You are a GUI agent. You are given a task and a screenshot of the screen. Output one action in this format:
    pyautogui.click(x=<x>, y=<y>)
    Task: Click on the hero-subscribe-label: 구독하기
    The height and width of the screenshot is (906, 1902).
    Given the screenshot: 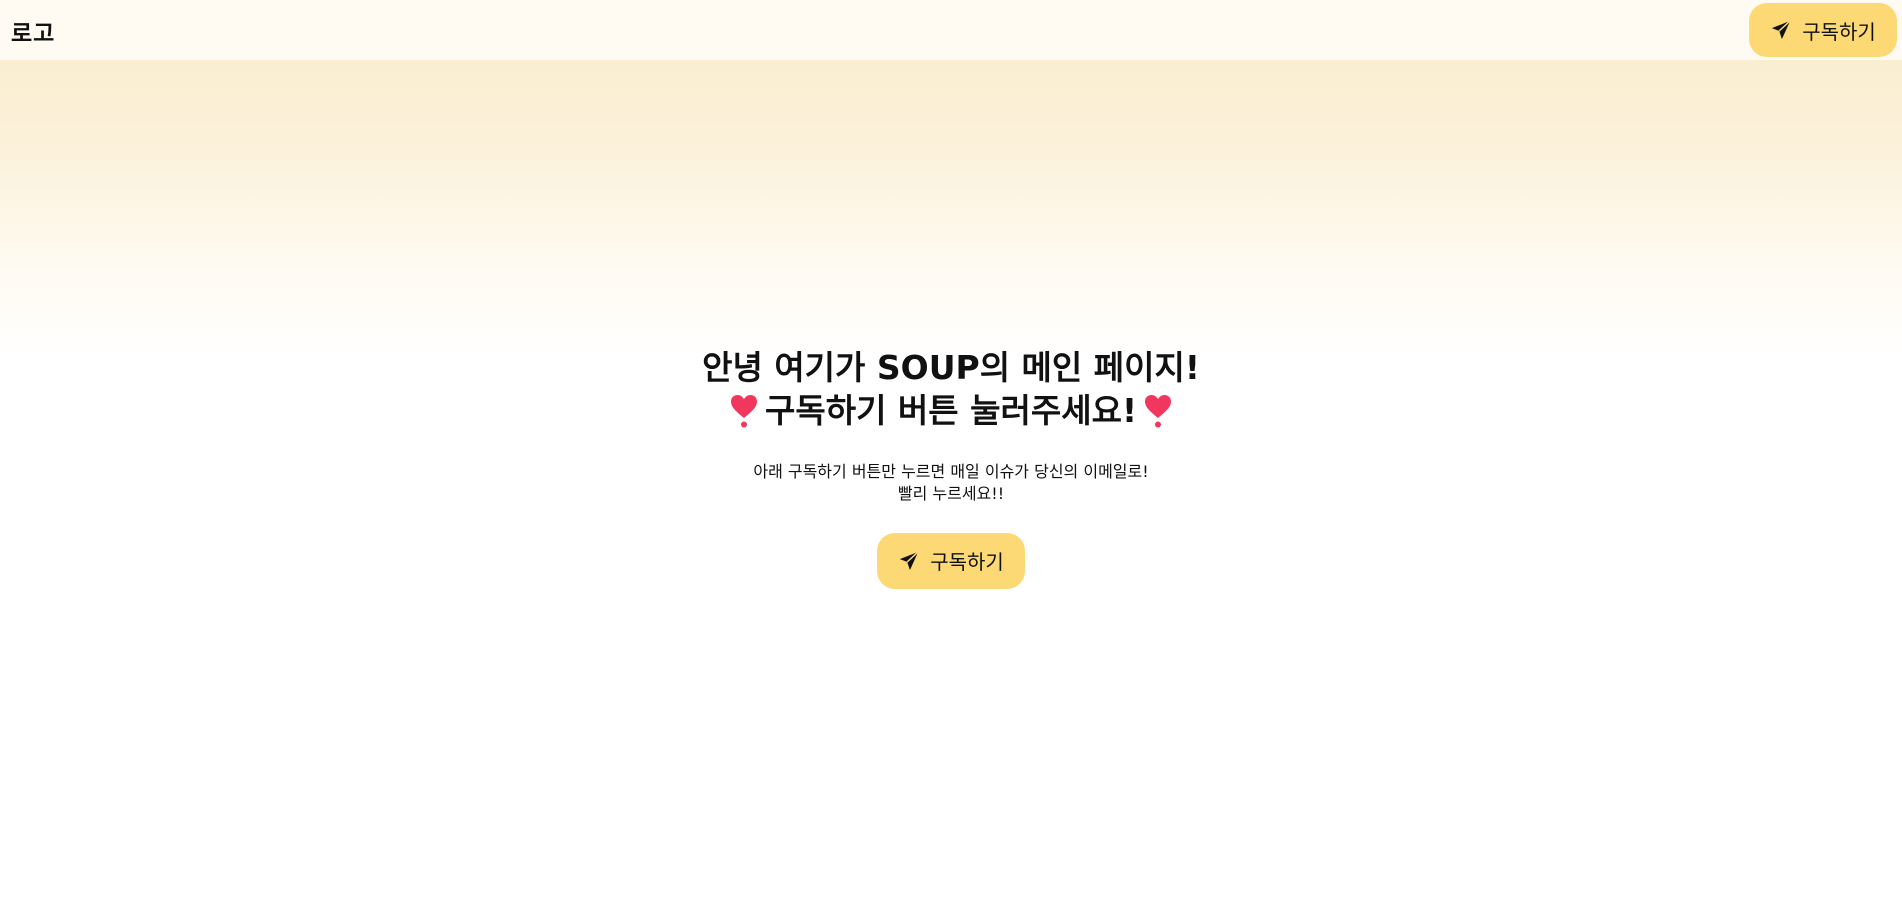 What is the action you would take?
    pyautogui.click(x=967, y=562)
    